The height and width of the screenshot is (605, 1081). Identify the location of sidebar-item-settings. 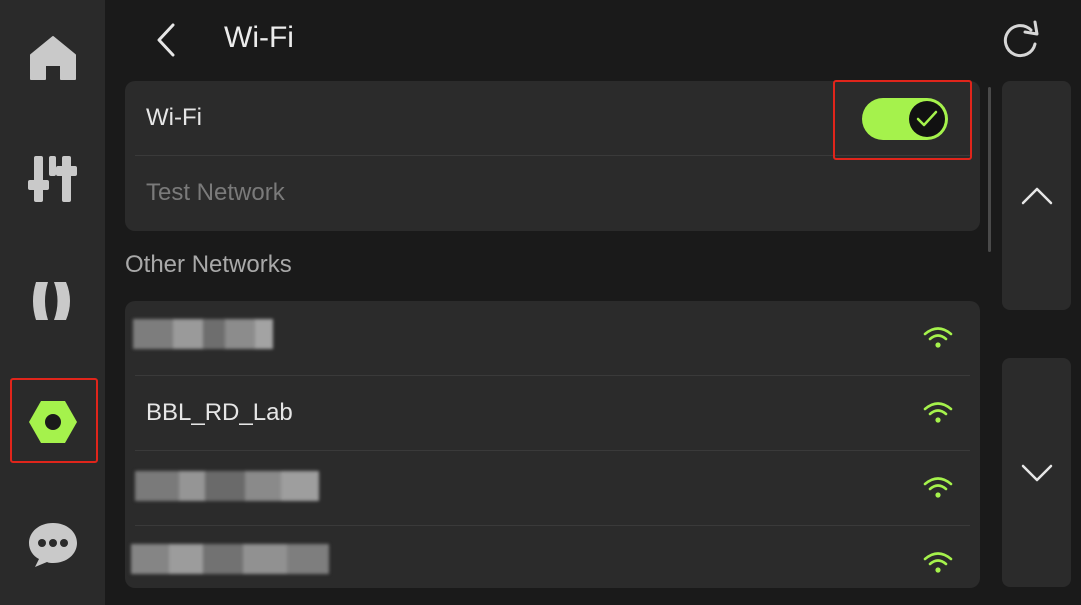
(52, 422).